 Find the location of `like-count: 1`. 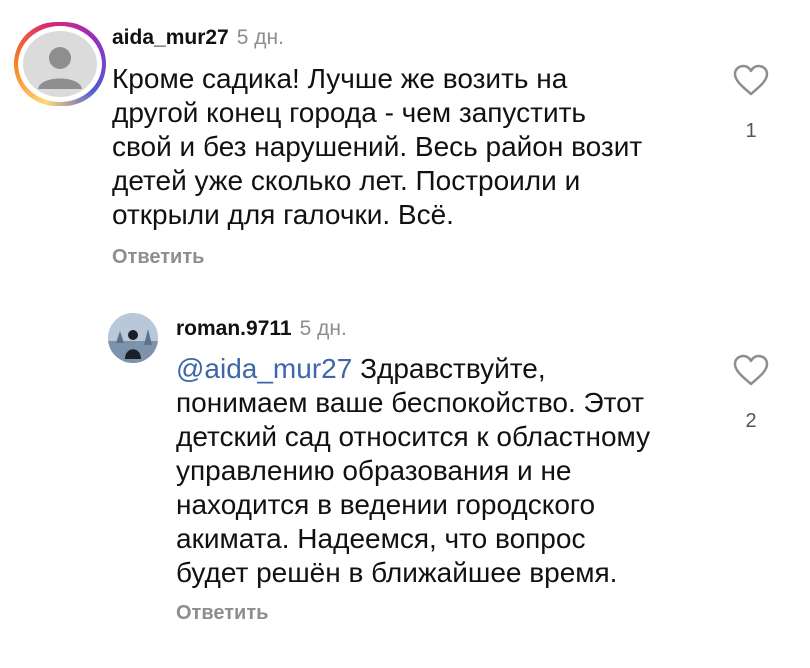

like-count: 1 is located at coordinates (751, 131).